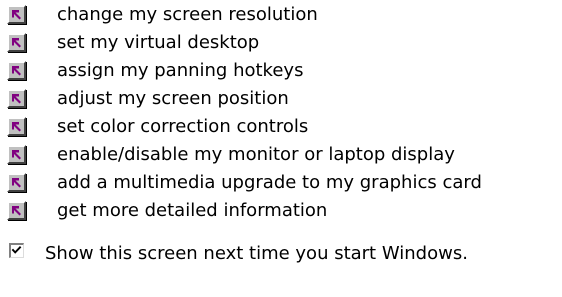  I want to click on menu-item-color-correction: set color correction controls, so click(280, 127).